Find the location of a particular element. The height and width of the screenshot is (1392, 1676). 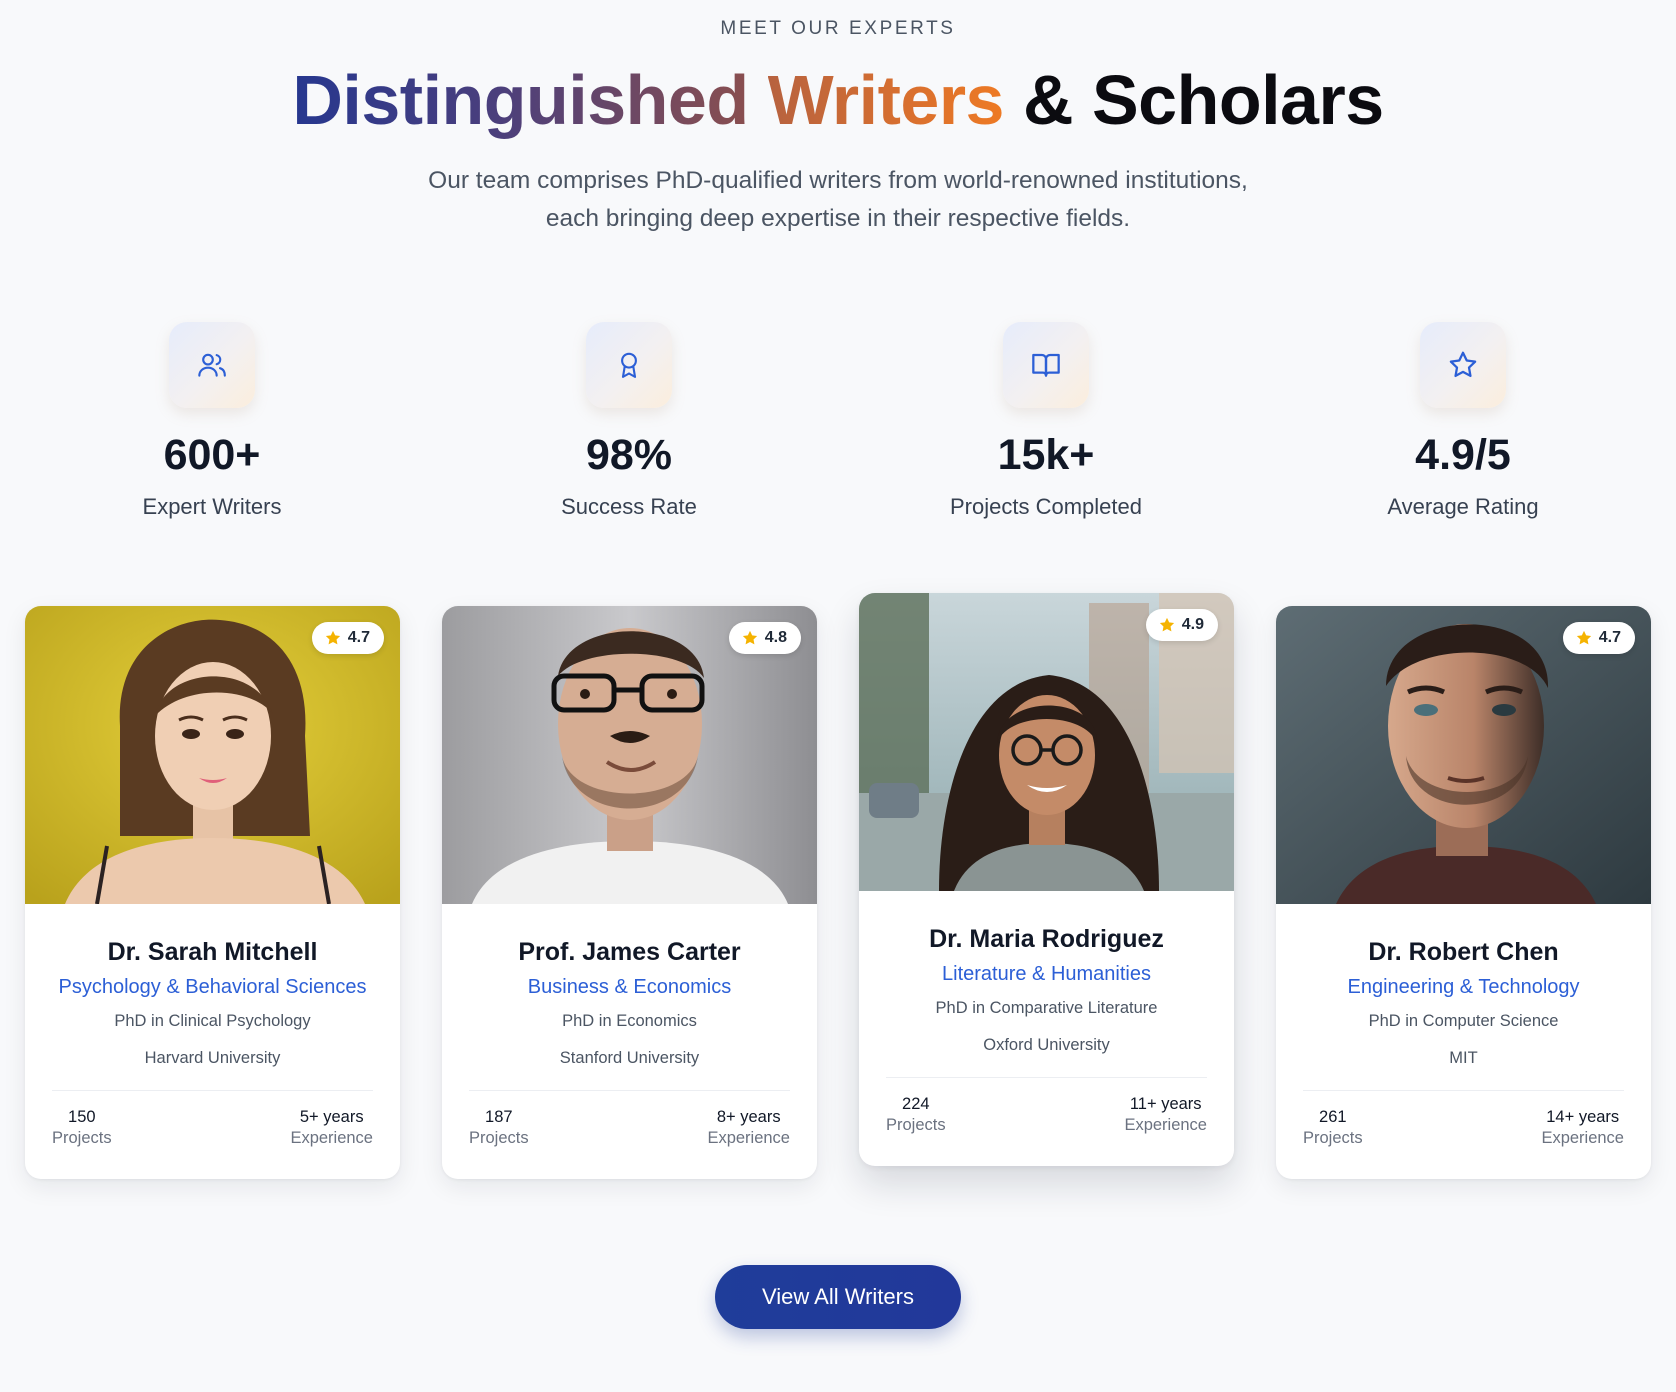

star-icon is located at coordinates (1463, 364).